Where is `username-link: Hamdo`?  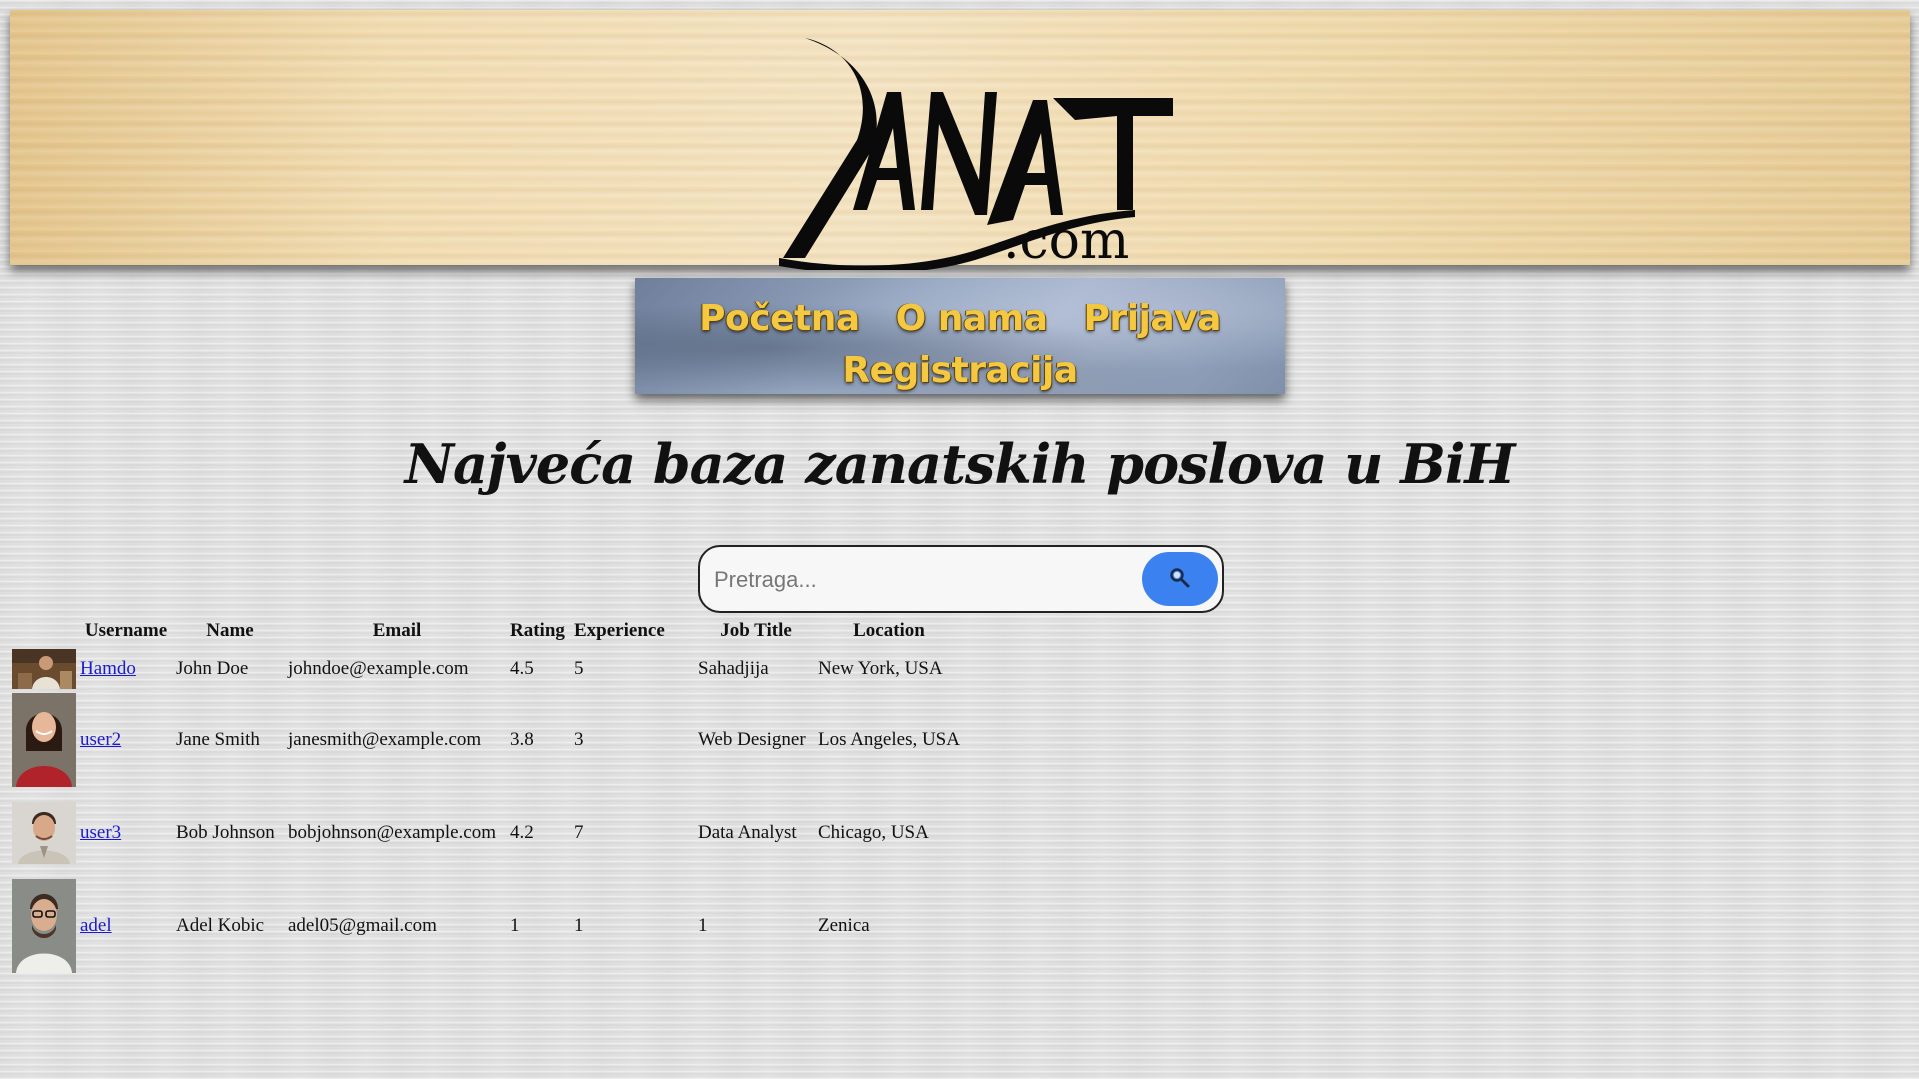 username-link: Hamdo is located at coordinates (108, 668).